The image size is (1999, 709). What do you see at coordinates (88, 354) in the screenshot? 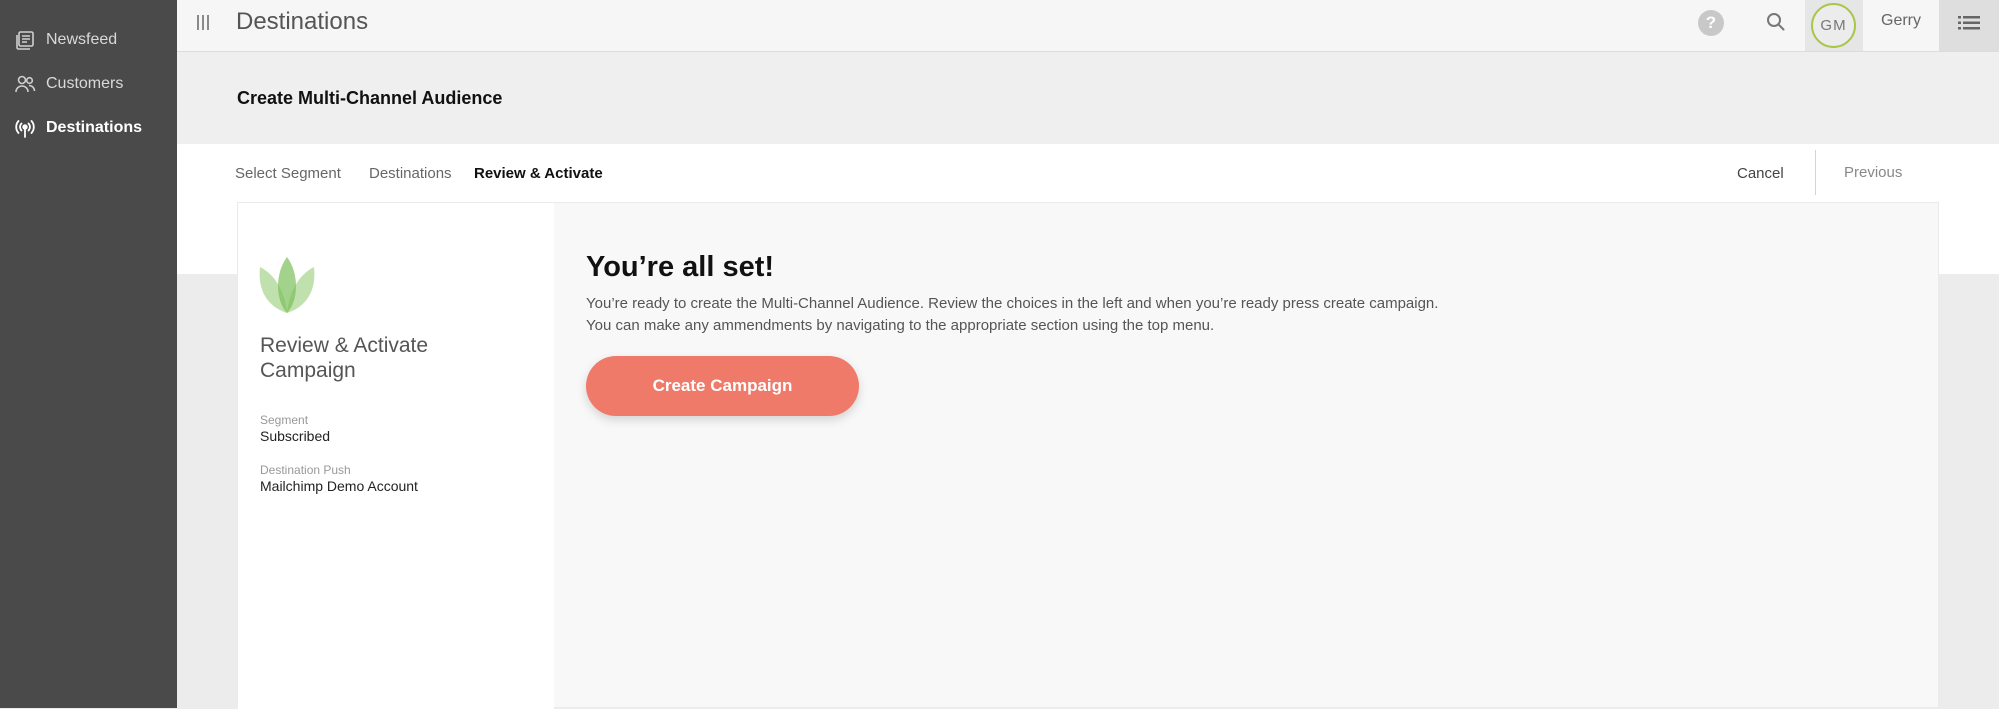
I see `sidebar: Newsfeed Customers Destinations` at bounding box center [88, 354].